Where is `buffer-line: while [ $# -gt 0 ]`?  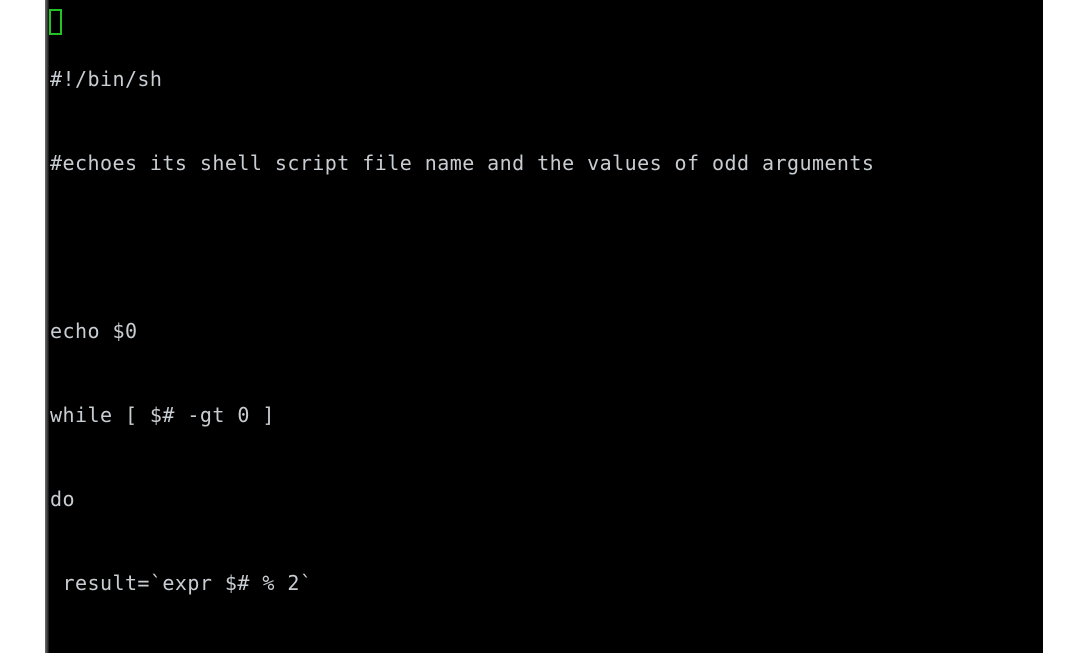 buffer-line: while [ $# -gt 0 ] is located at coordinates (162, 415).